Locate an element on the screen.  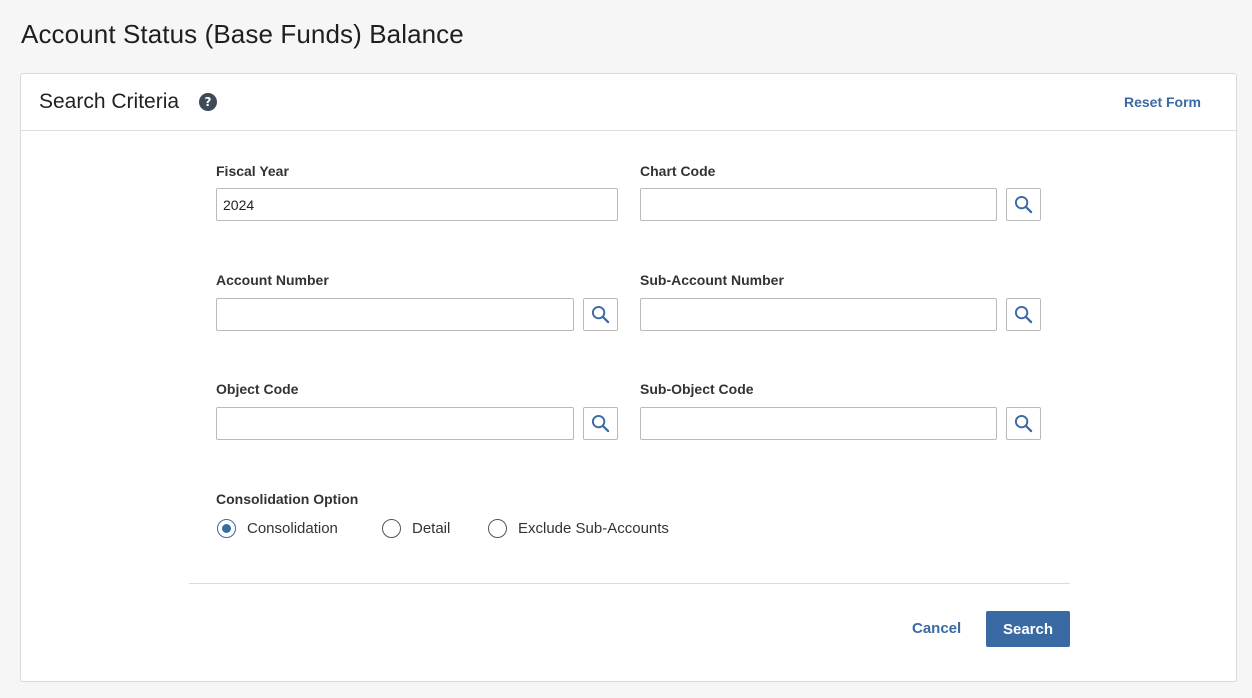
object-code-lookup-button is located at coordinates (600, 423).